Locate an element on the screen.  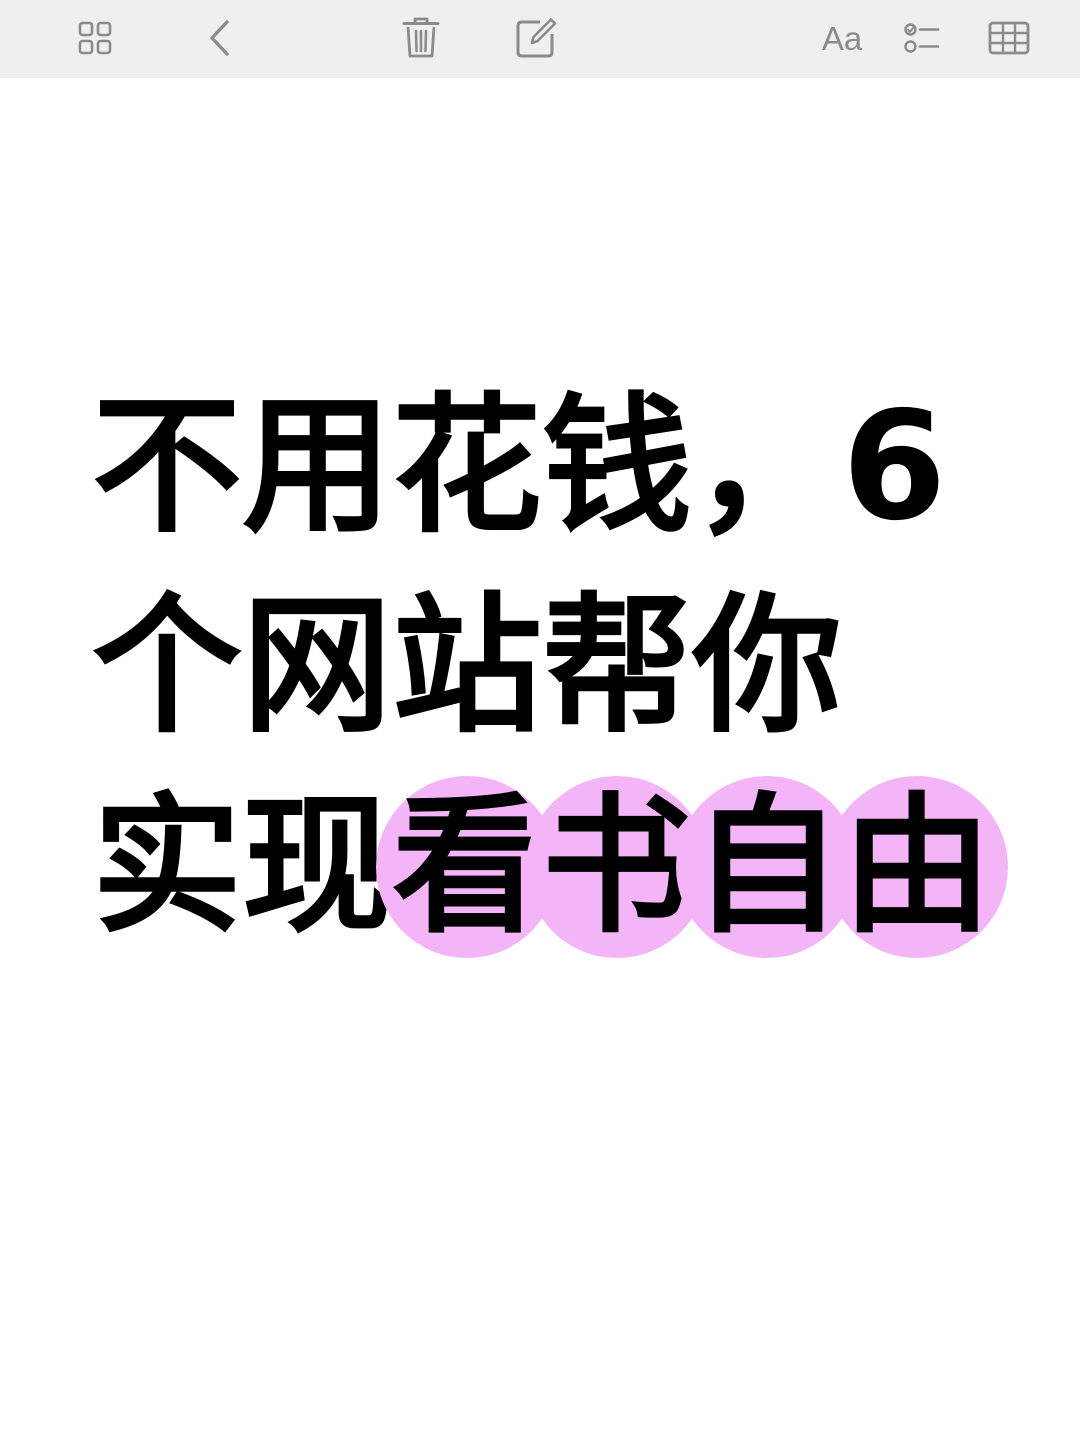
text-format-button: Aa is located at coordinates (842, 38).